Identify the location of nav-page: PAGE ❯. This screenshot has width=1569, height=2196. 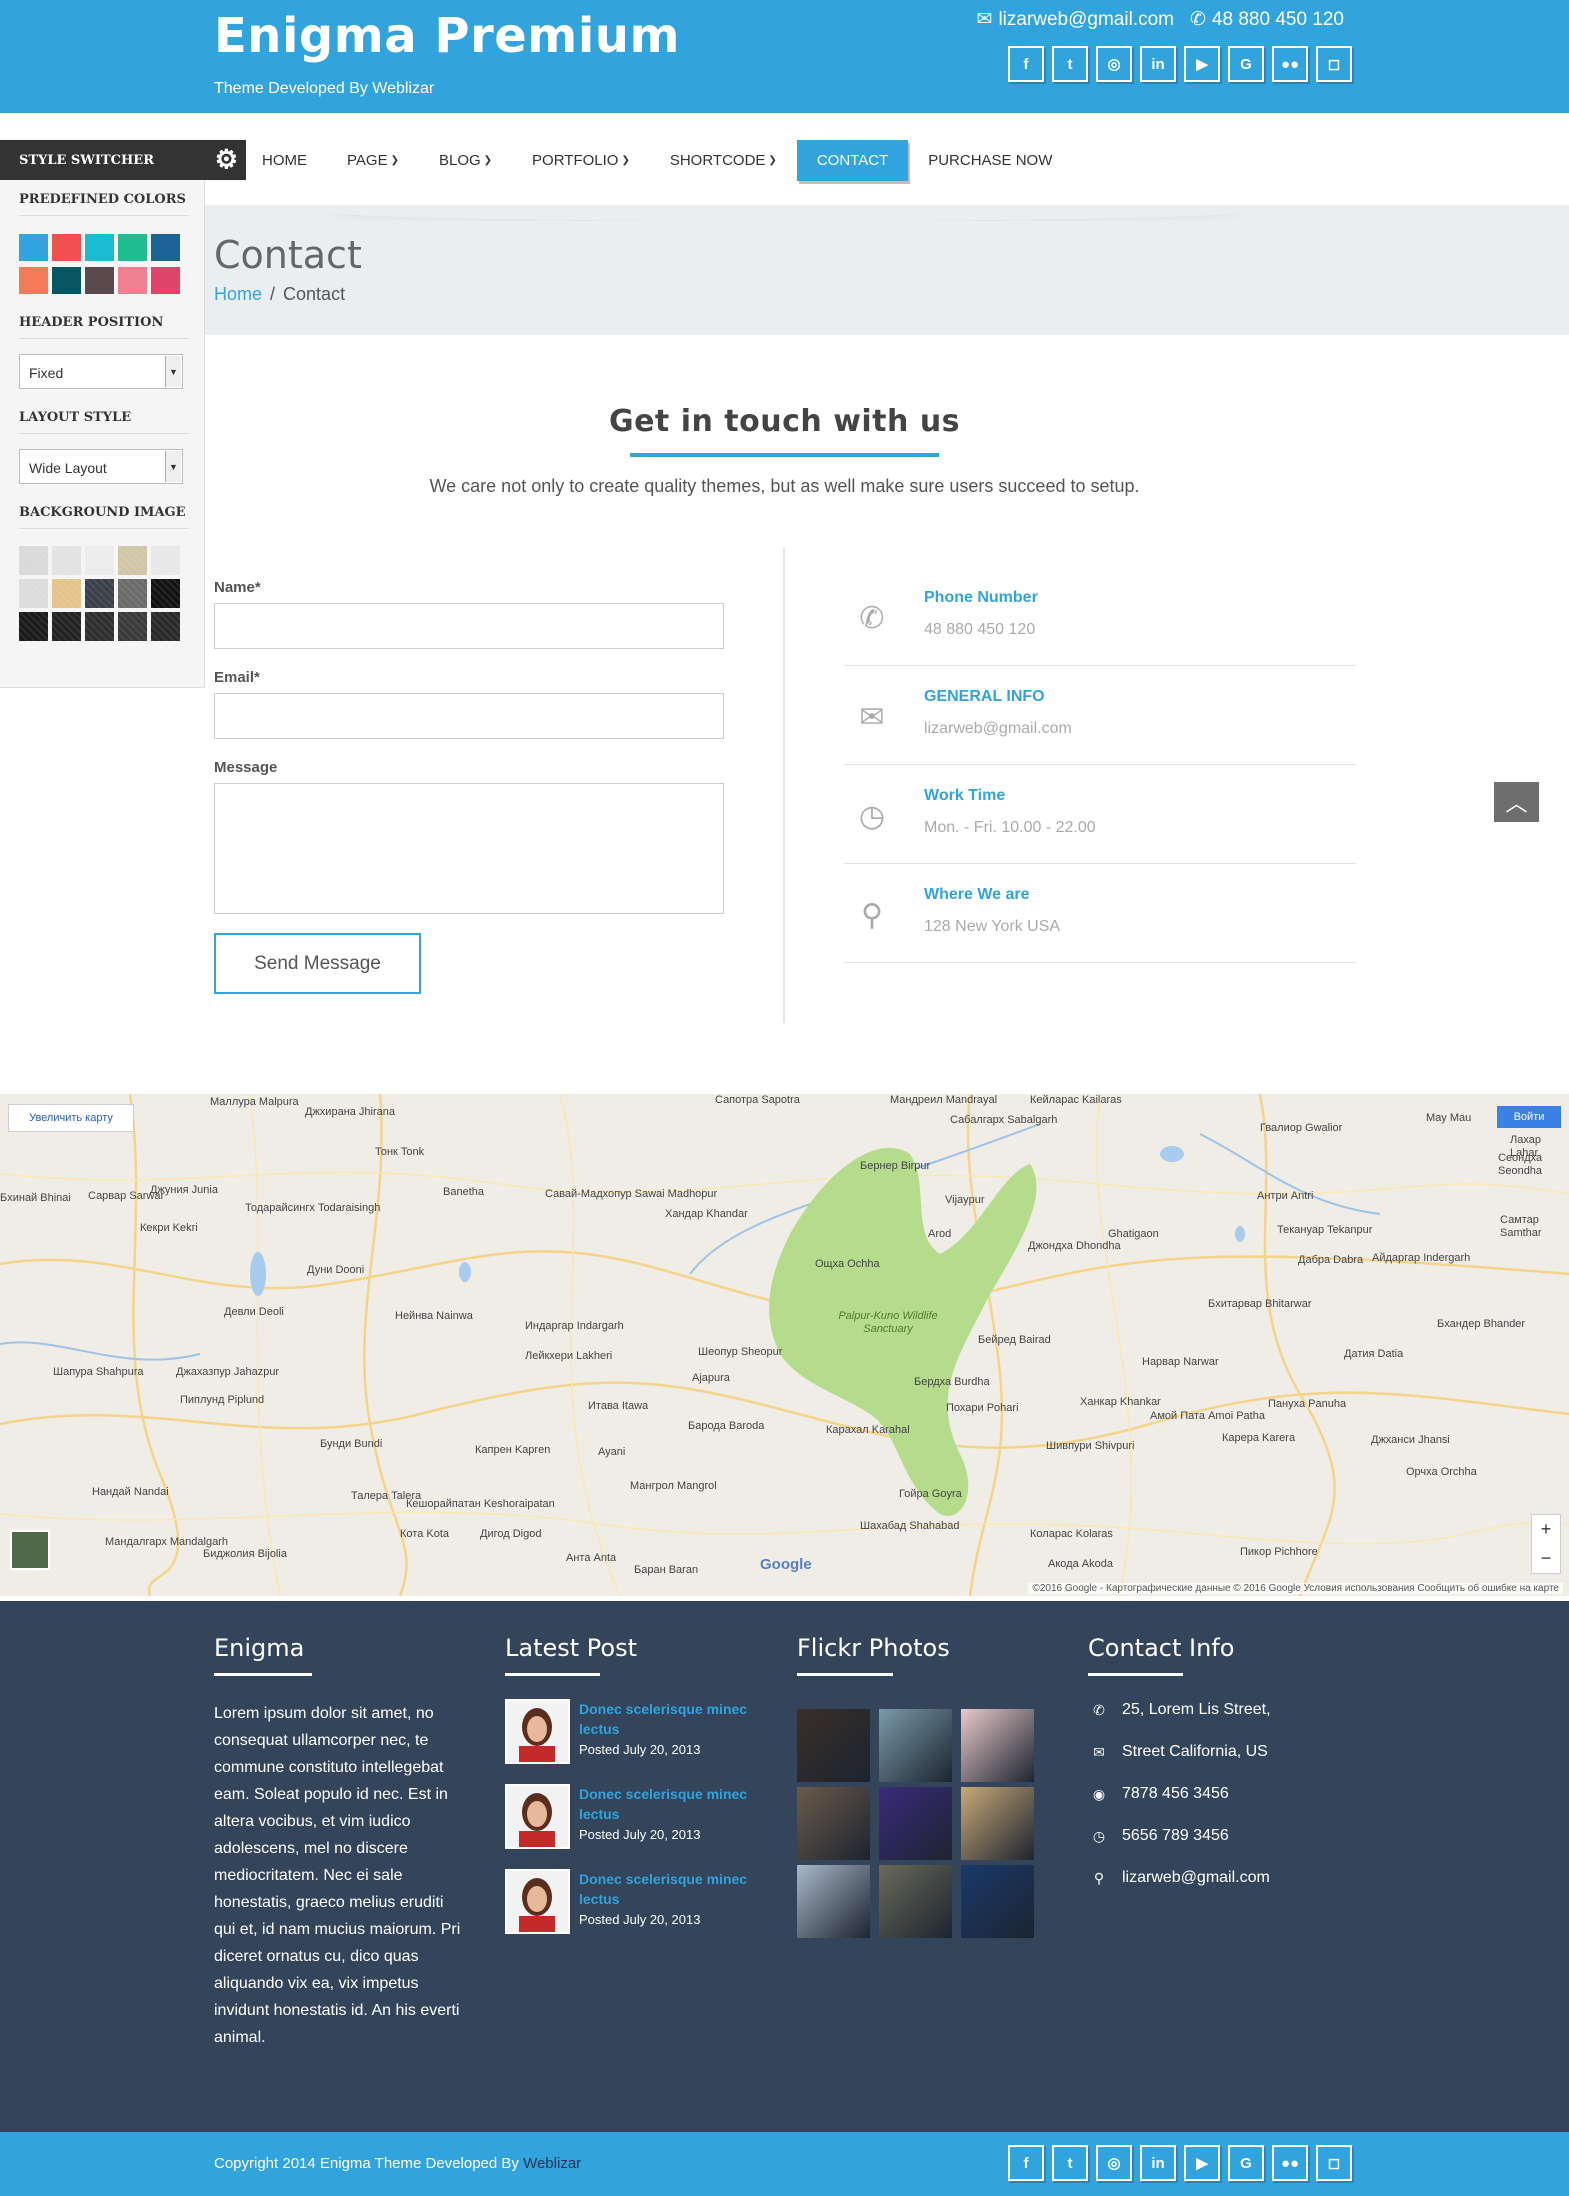
(373, 160).